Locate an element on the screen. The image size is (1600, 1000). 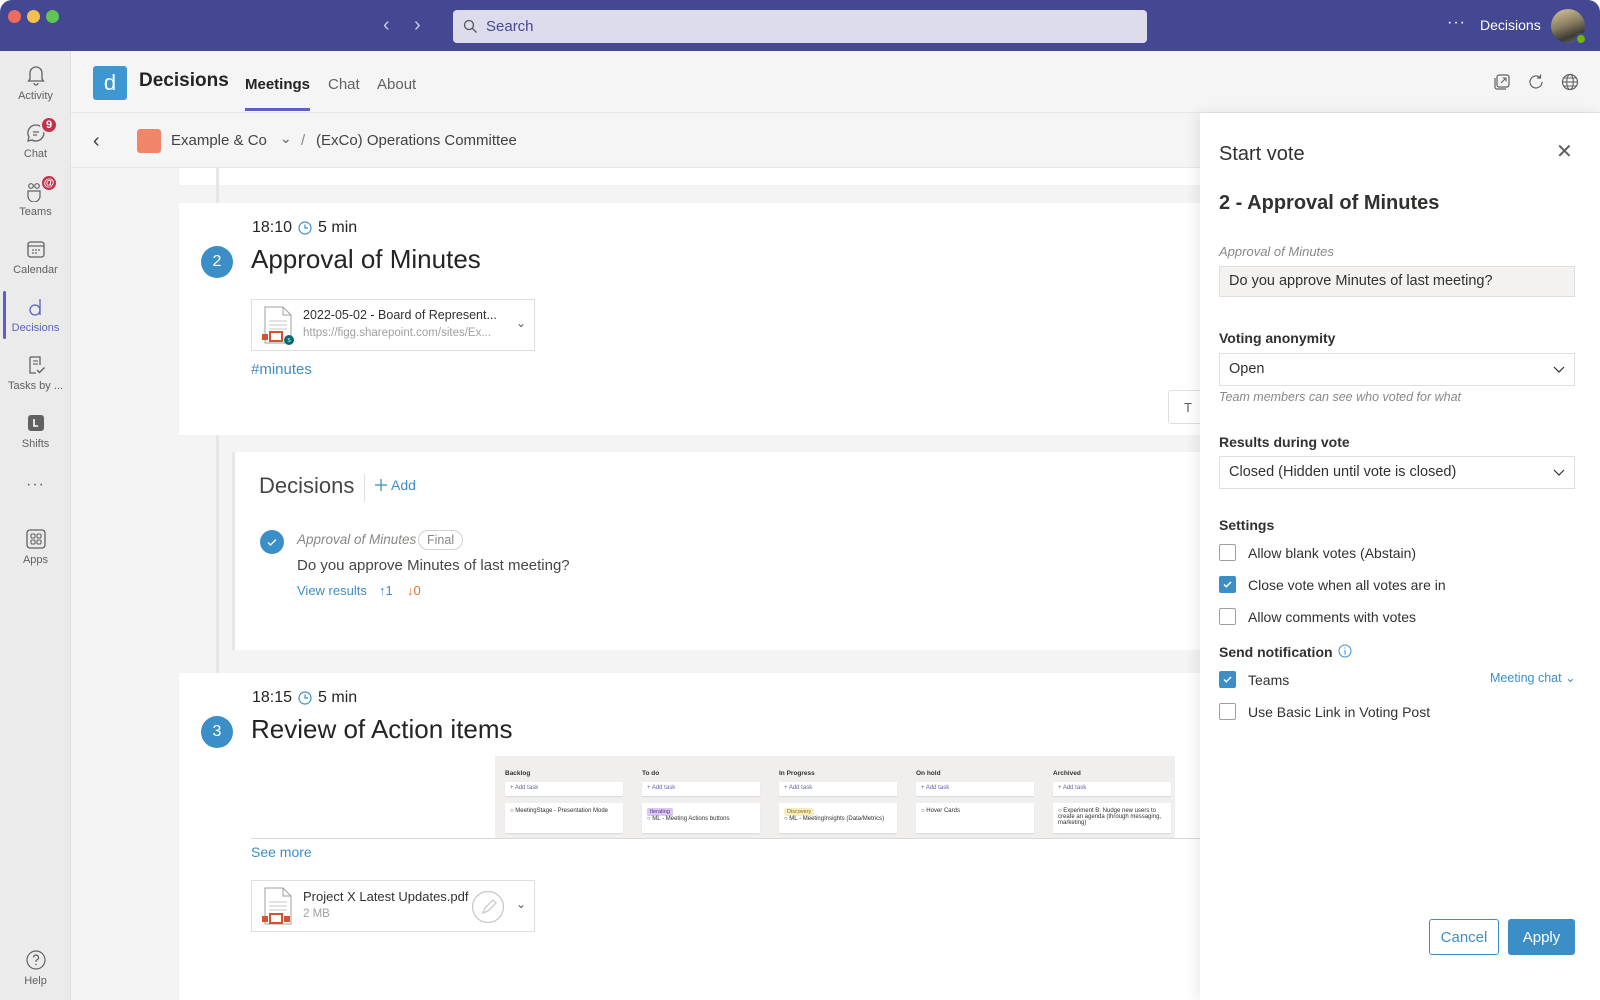
pptx-file-icon: S is located at coordinates (278, 325).